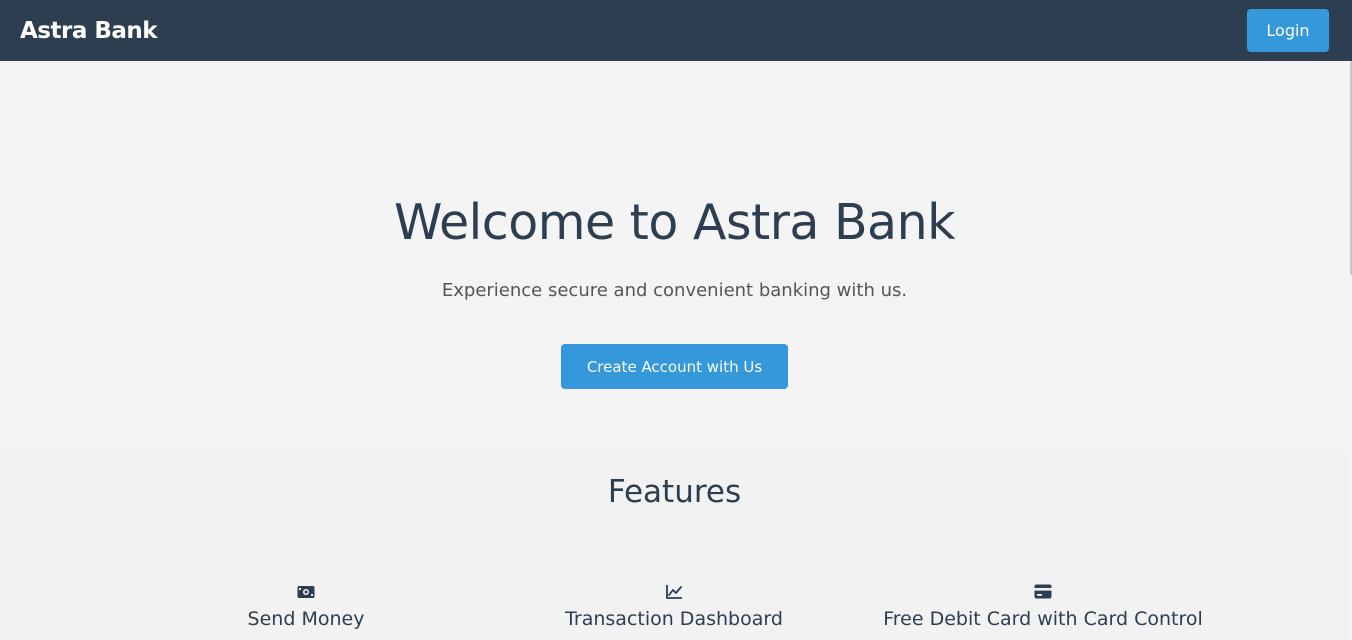 The height and width of the screenshot is (640, 1352). Describe the element at coordinates (676, 30) in the screenshot. I see `navbar: Astra Bank Login` at that location.